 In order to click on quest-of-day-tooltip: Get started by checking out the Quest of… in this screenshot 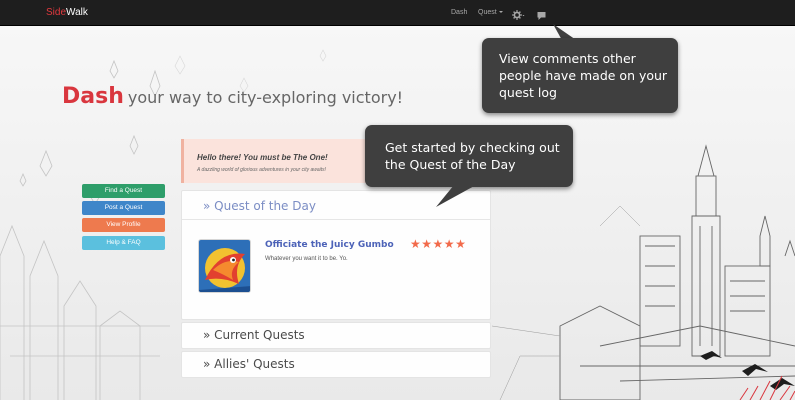, I will do `click(469, 156)`.